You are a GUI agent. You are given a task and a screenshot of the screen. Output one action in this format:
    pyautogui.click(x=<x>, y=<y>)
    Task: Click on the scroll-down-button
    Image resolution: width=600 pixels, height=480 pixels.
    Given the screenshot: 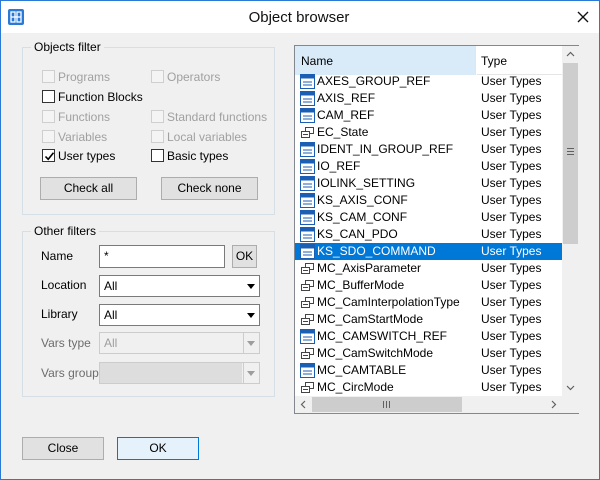 What is the action you would take?
    pyautogui.click(x=570, y=387)
    